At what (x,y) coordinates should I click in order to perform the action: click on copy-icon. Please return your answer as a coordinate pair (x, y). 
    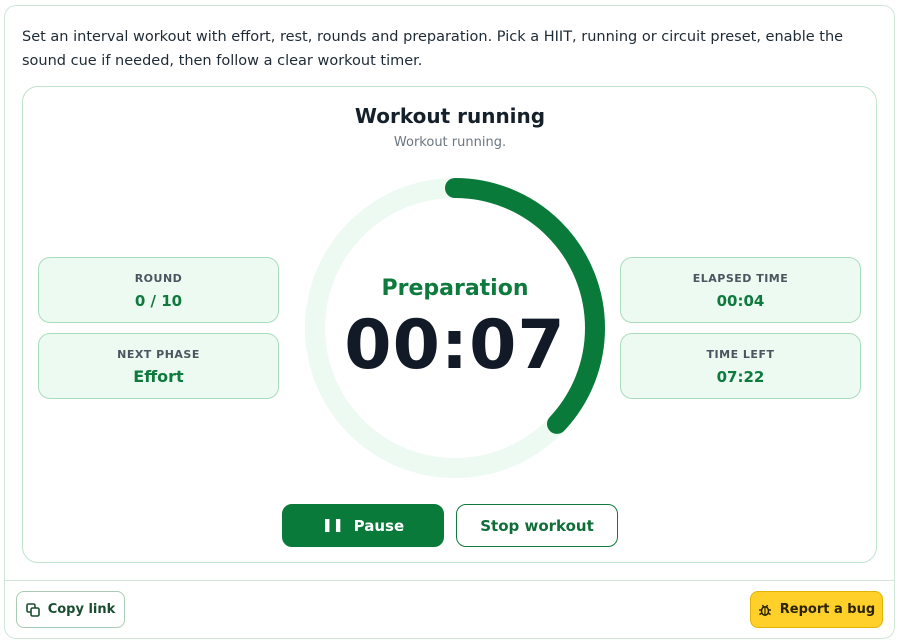
    Looking at the image, I should click on (32, 609).